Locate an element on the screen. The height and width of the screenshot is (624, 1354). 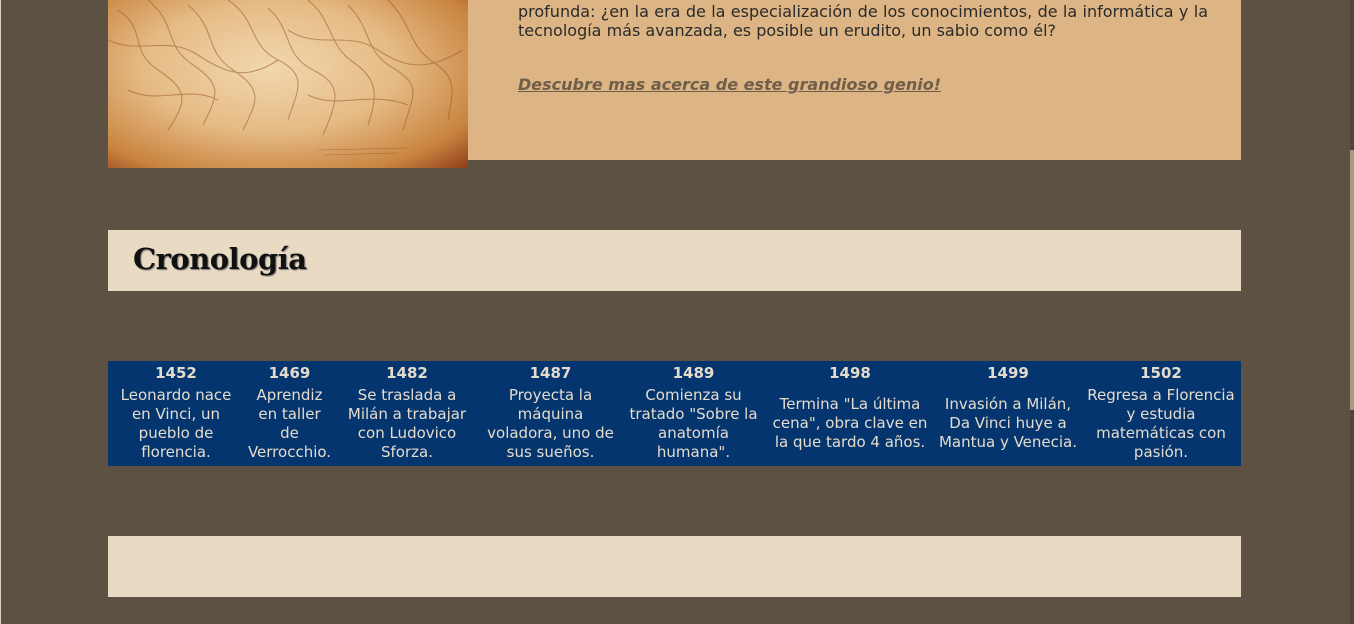
event-year: 1482 is located at coordinates (407, 373).